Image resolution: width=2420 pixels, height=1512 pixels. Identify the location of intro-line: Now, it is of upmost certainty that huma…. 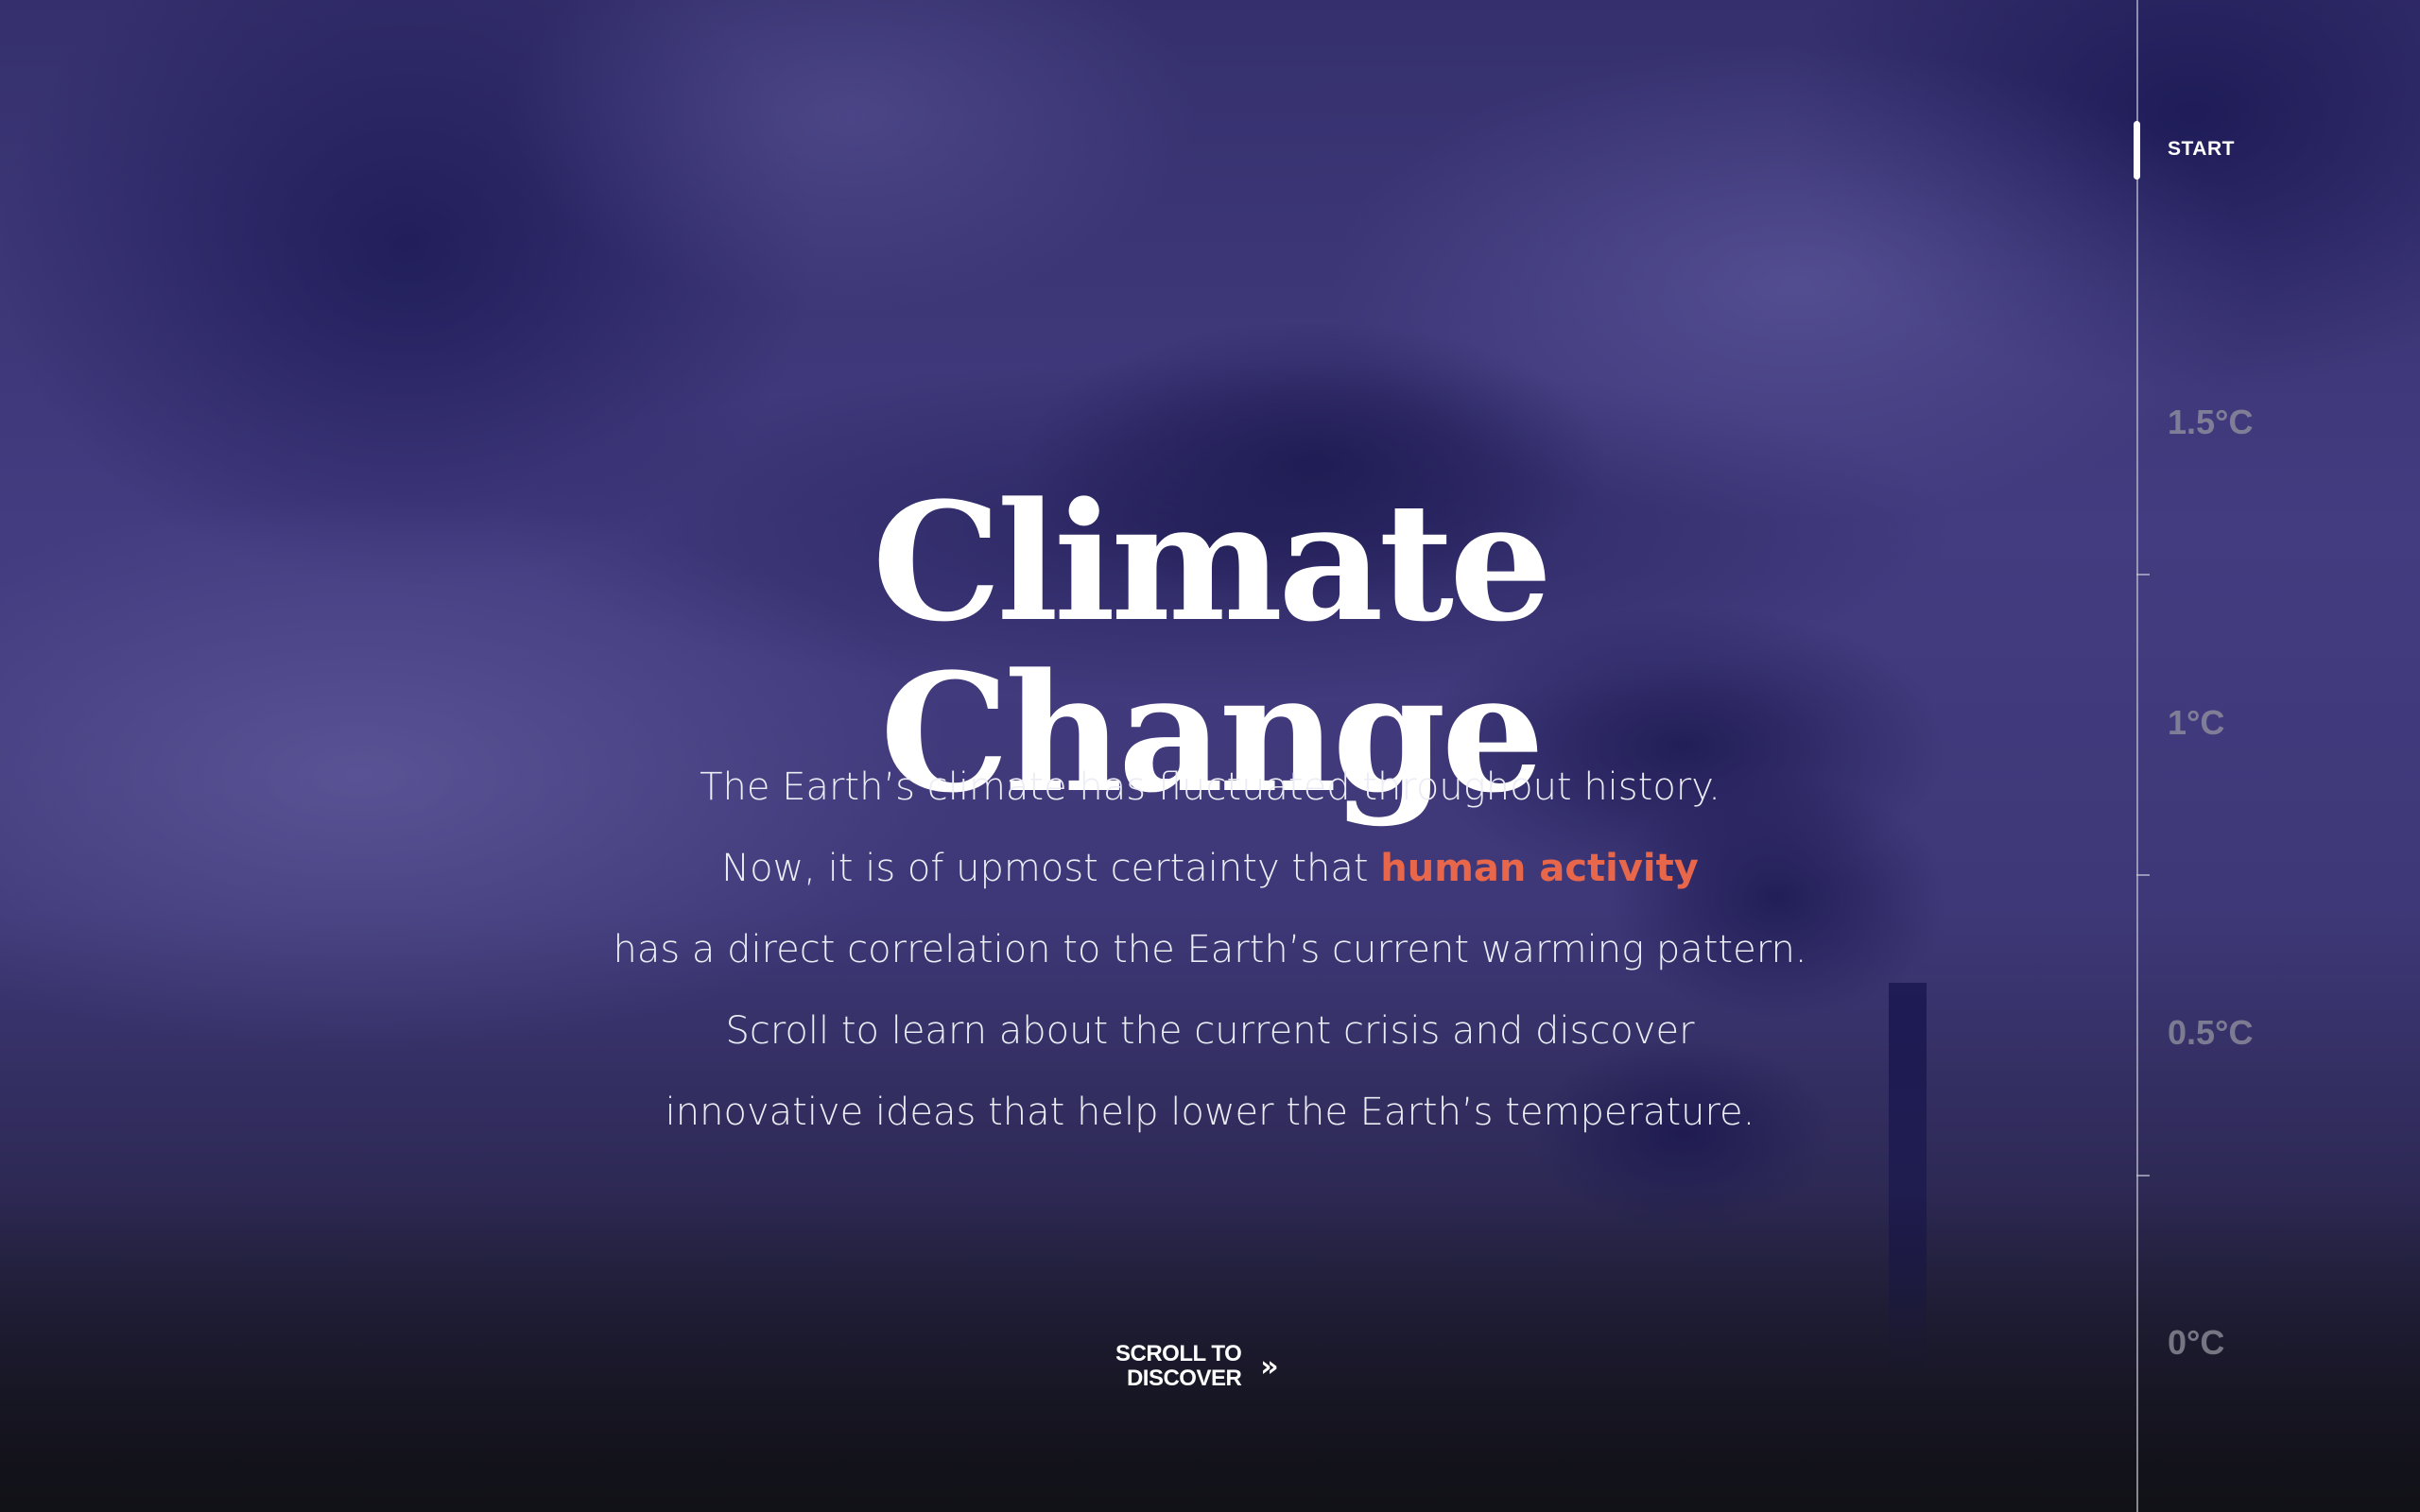
(1210, 868).